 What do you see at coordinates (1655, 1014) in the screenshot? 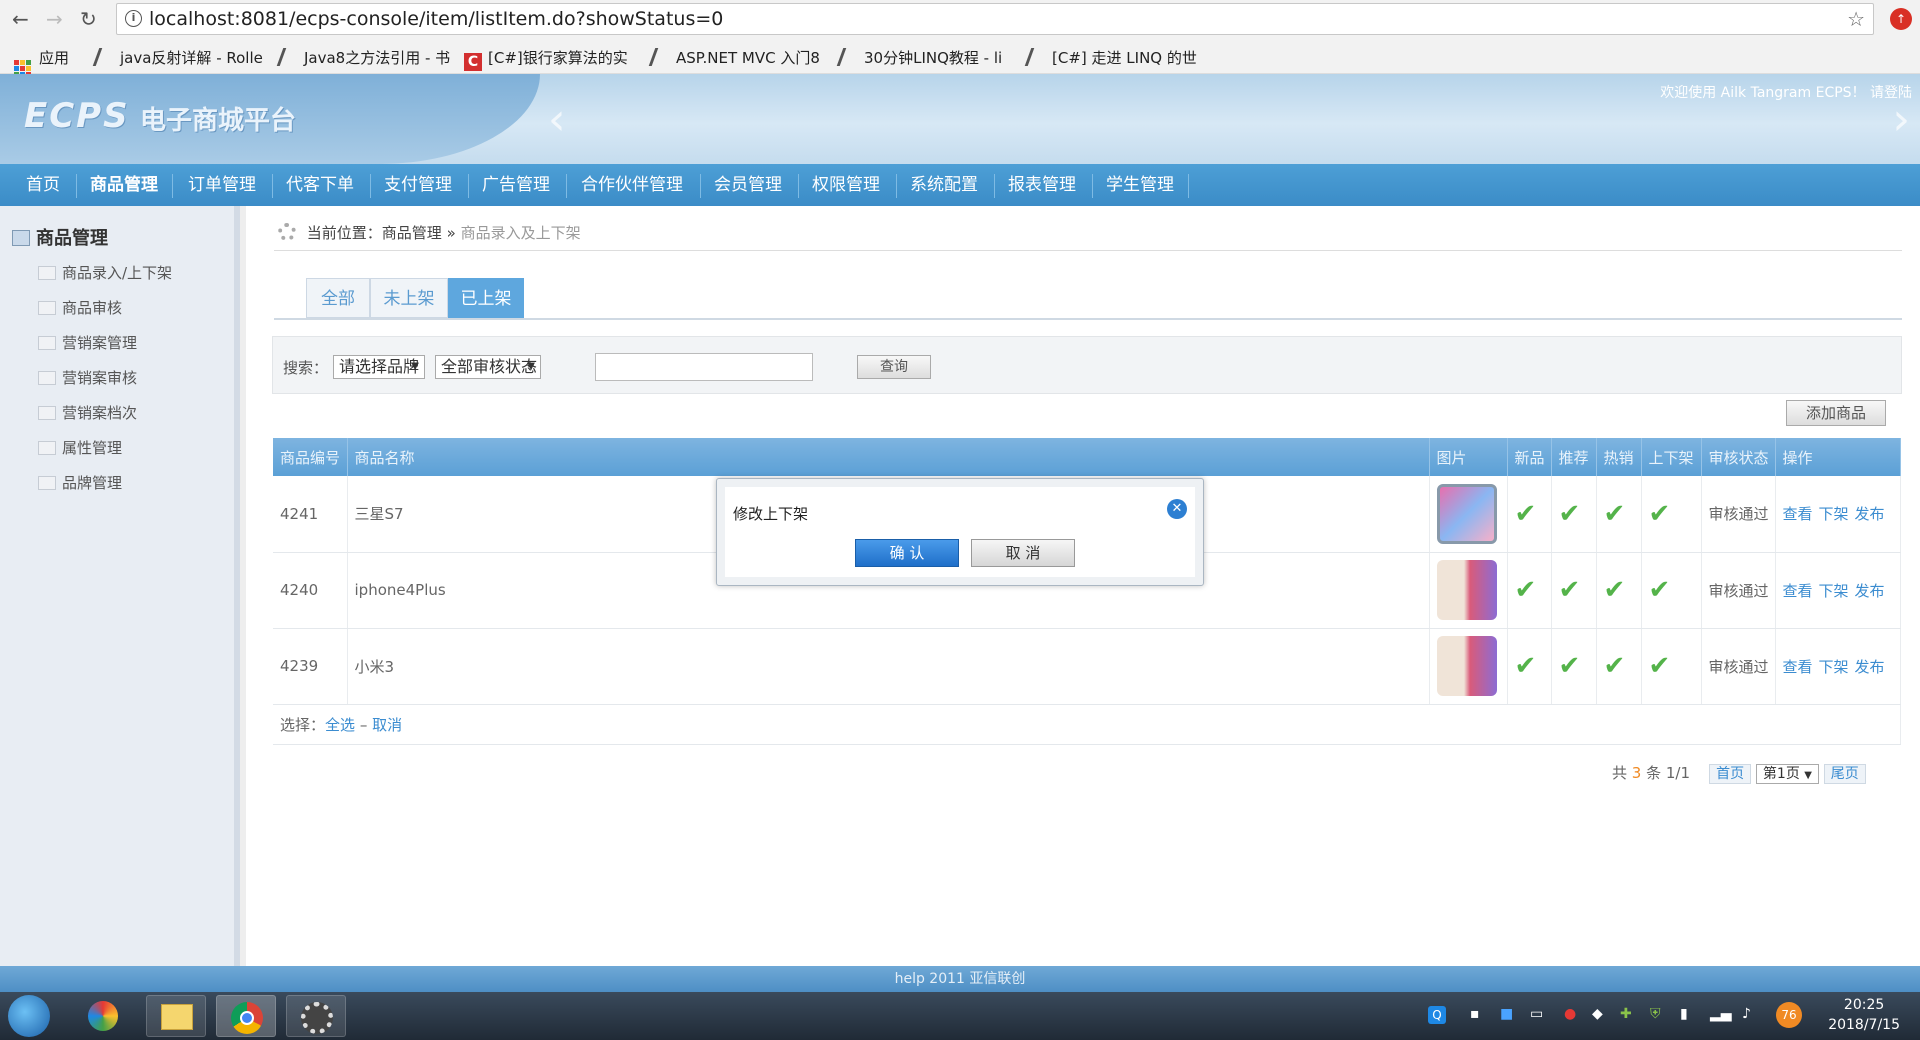
I see `shield-icon: ⛨` at bounding box center [1655, 1014].